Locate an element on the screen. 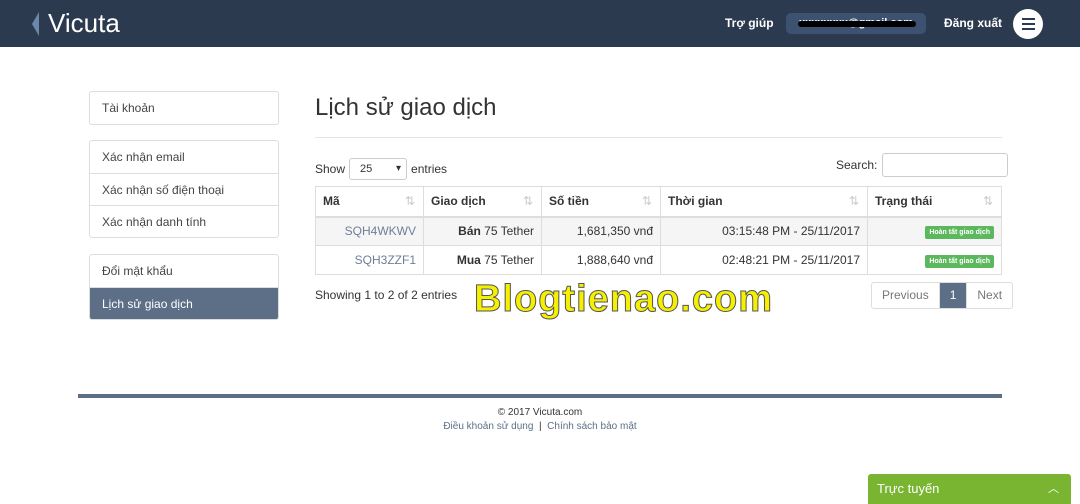 The height and width of the screenshot is (504, 1080). transaction-type: Bán 75 Tether is located at coordinates (482, 231).